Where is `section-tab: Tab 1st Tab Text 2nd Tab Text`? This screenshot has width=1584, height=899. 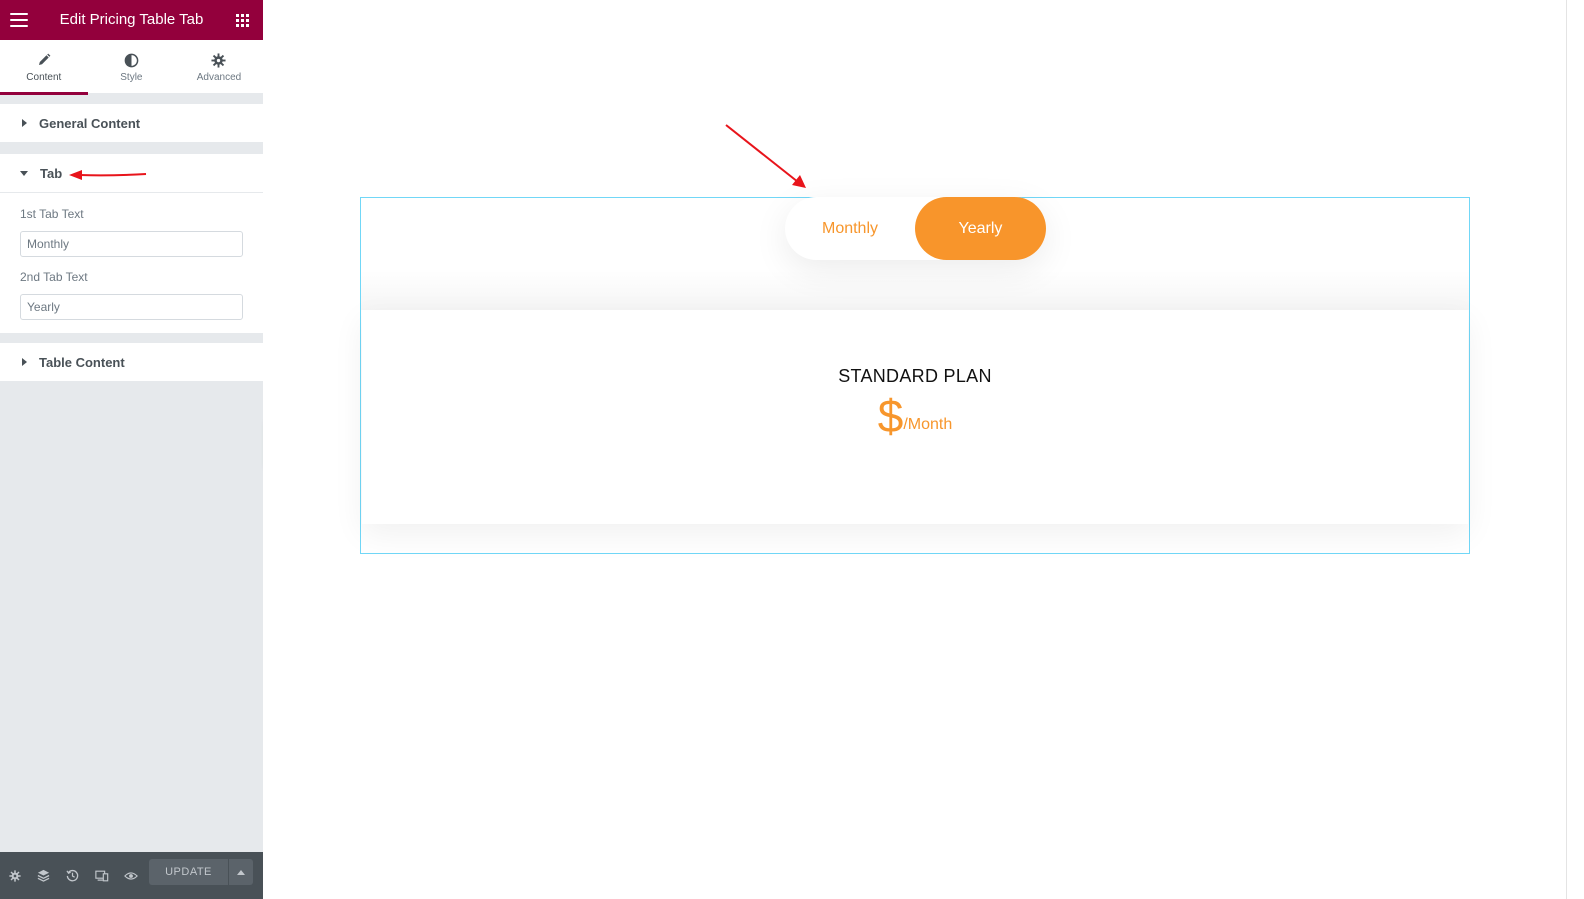 section-tab: Tab 1st Tab Text 2nd Tab Text is located at coordinates (131, 243).